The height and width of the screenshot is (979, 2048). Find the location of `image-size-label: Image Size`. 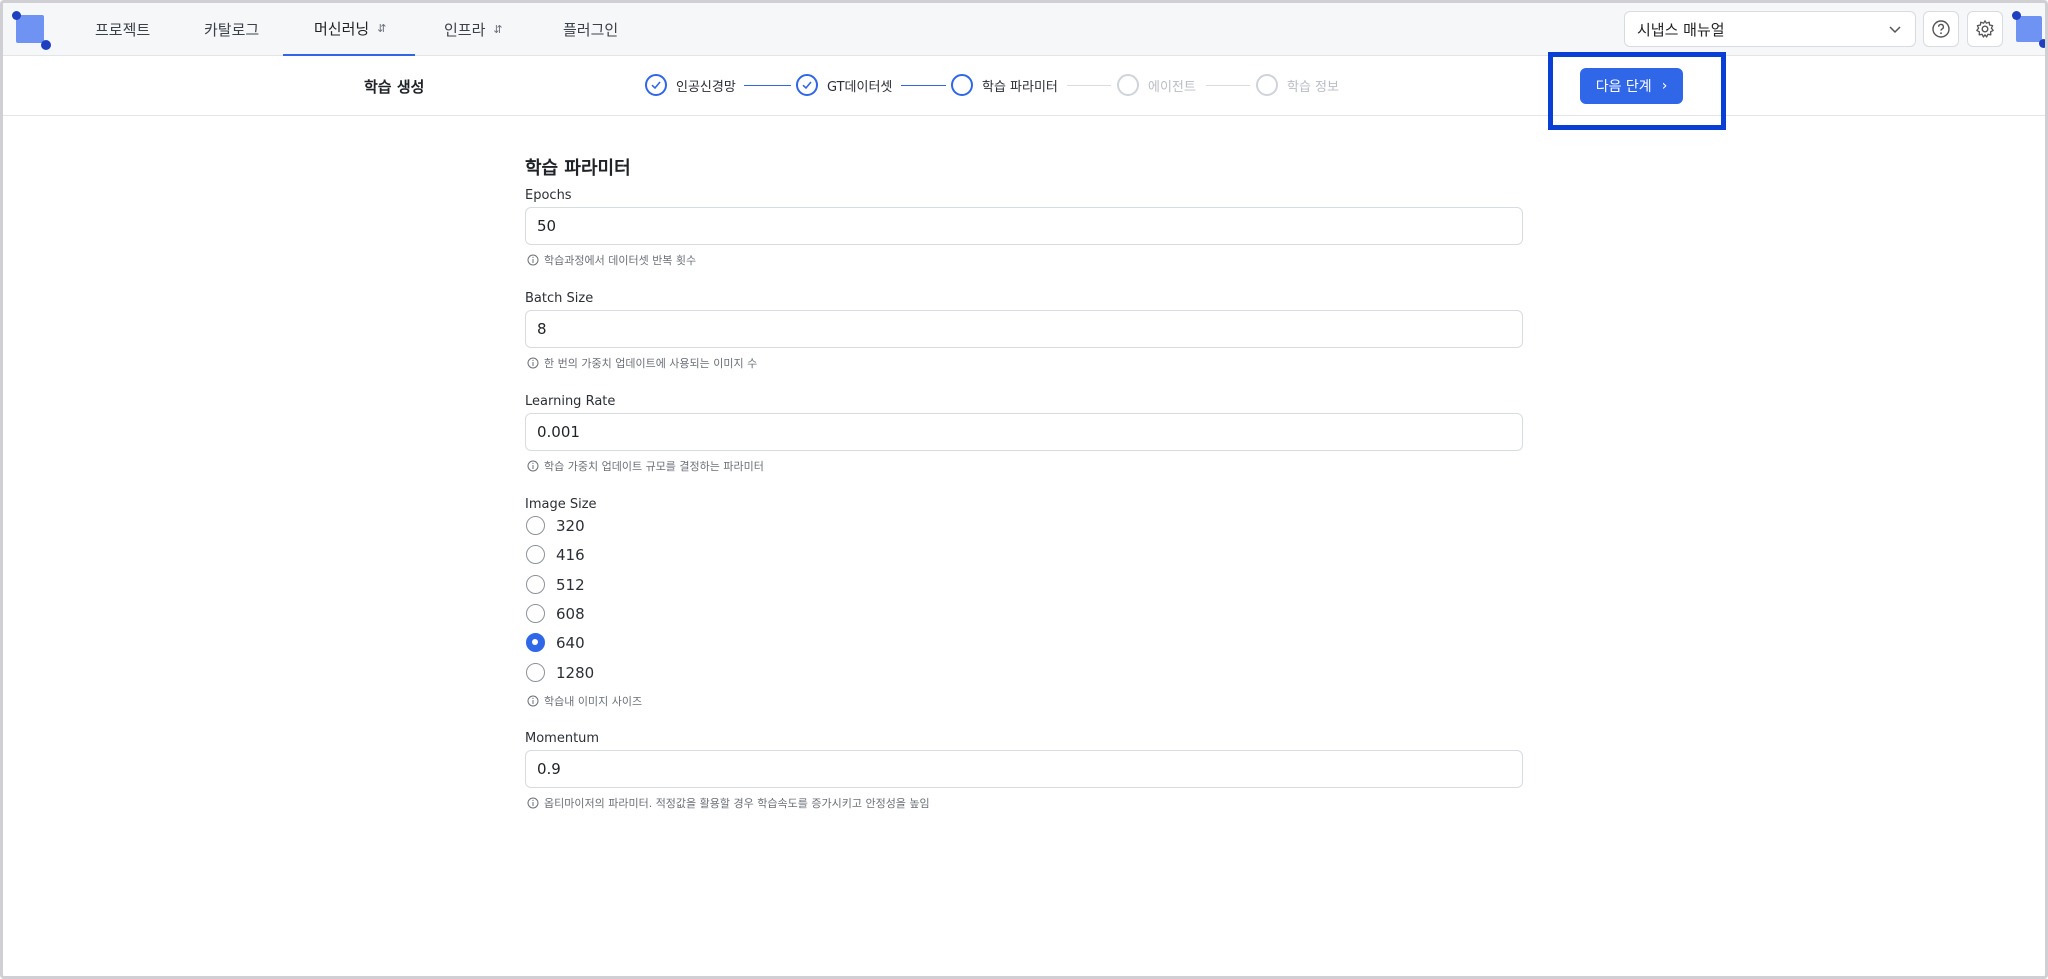

image-size-label: Image Size is located at coordinates (561, 504).